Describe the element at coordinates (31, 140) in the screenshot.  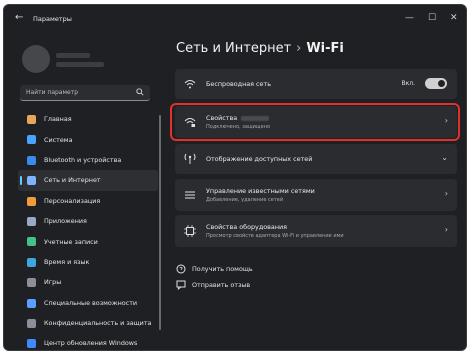
I see `system-icon` at that location.